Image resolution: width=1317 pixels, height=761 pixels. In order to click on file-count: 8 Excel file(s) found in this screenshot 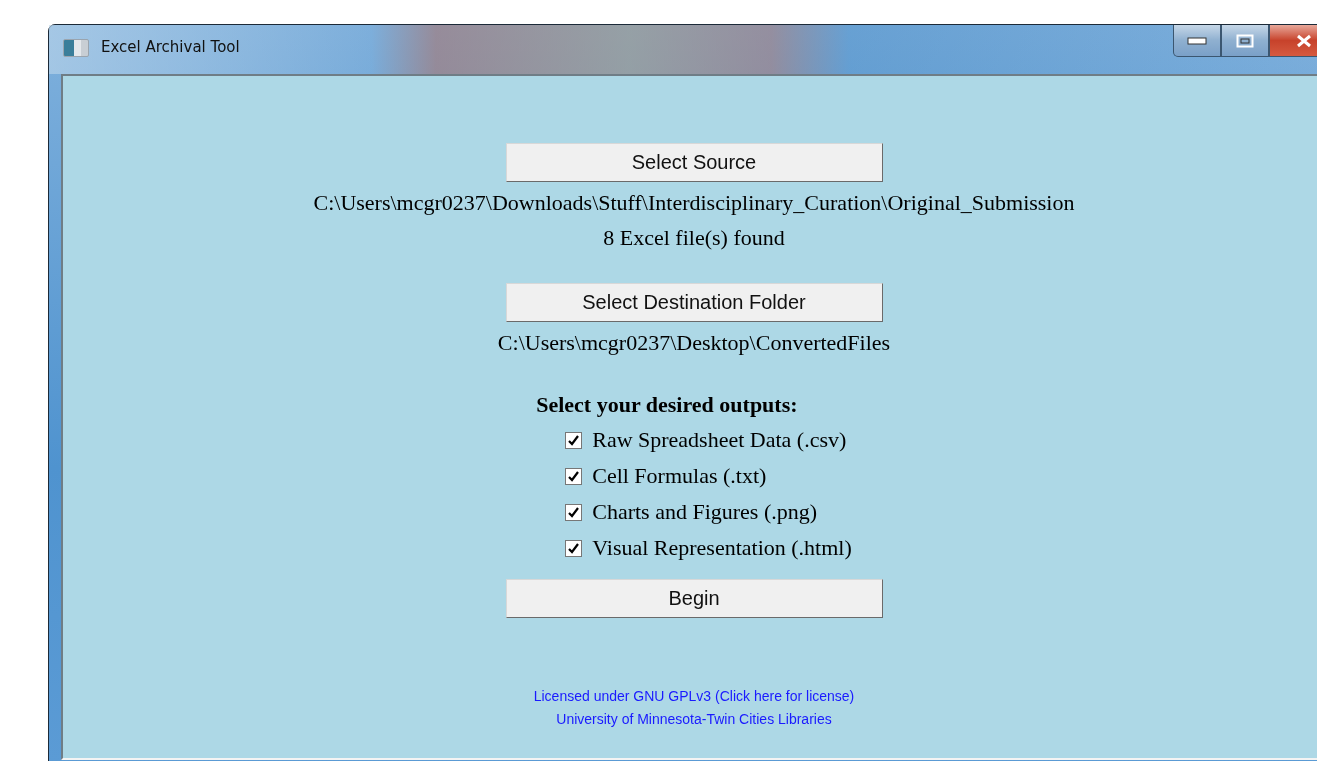, I will do `click(694, 238)`.